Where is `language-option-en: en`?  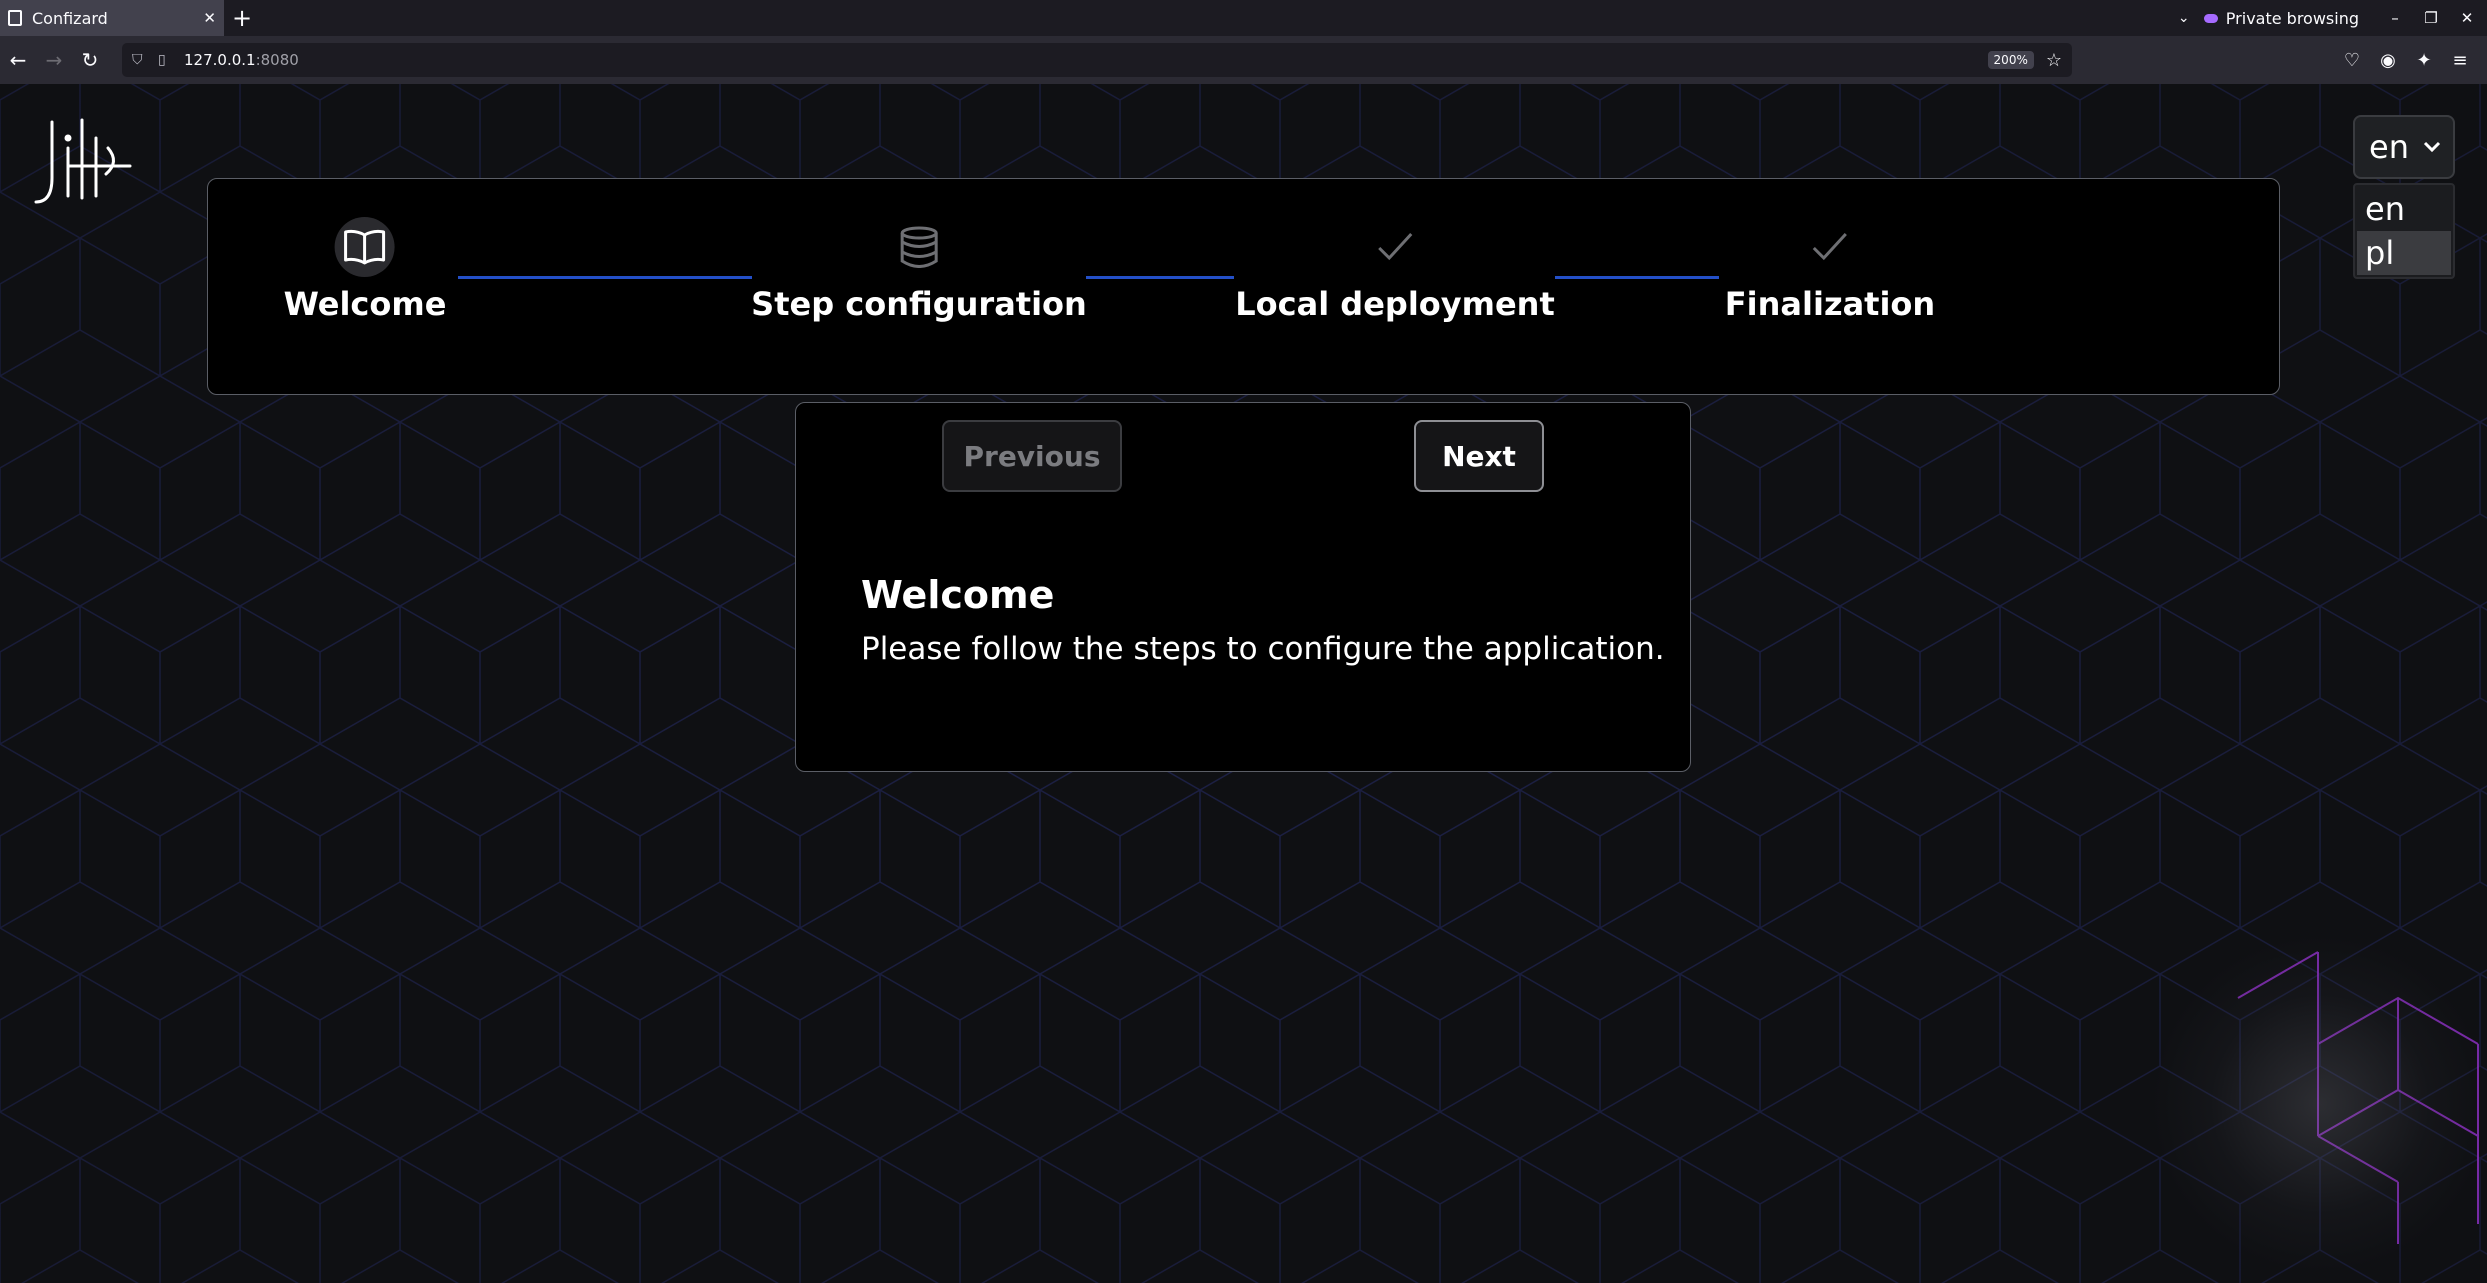 language-option-en: en is located at coordinates (2404, 209).